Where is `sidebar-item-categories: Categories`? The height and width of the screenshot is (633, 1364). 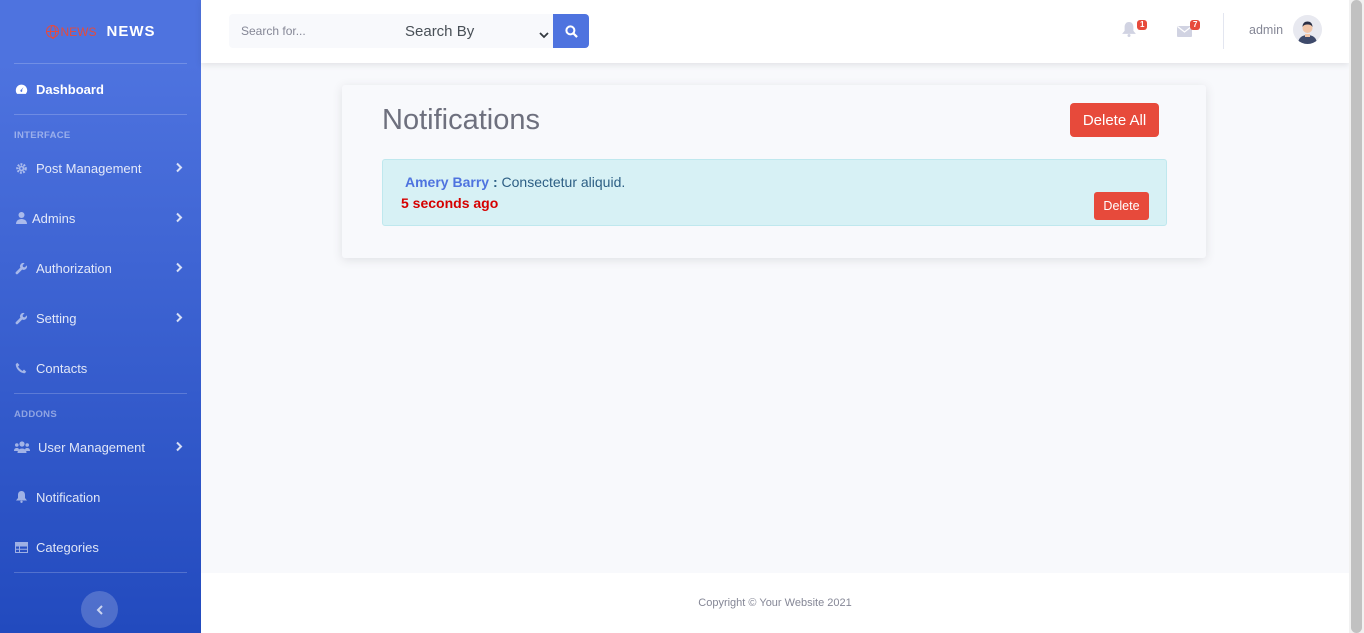
sidebar-item-categories: Categories is located at coordinates (100, 547).